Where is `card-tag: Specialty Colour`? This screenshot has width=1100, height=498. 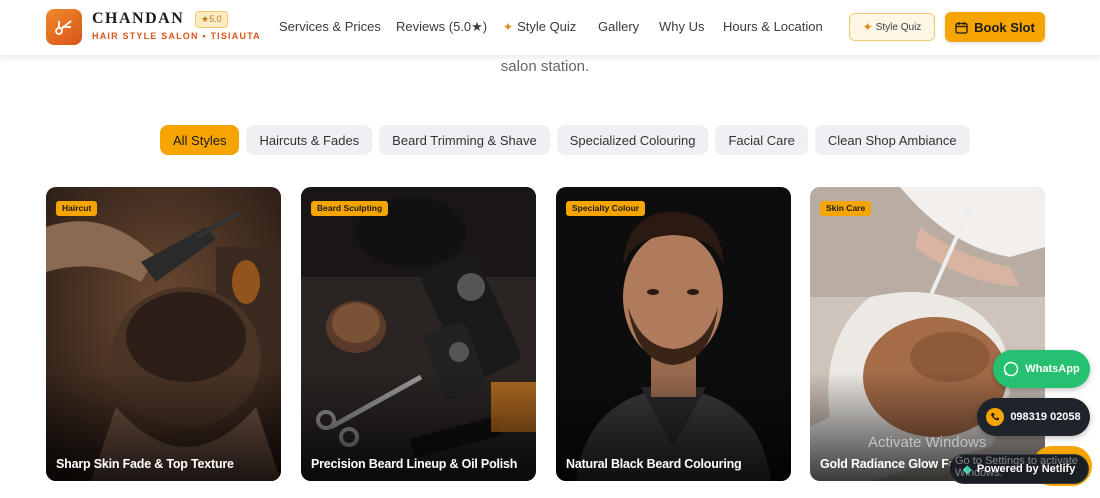 card-tag: Specialty Colour is located at coordinates (606, 208).